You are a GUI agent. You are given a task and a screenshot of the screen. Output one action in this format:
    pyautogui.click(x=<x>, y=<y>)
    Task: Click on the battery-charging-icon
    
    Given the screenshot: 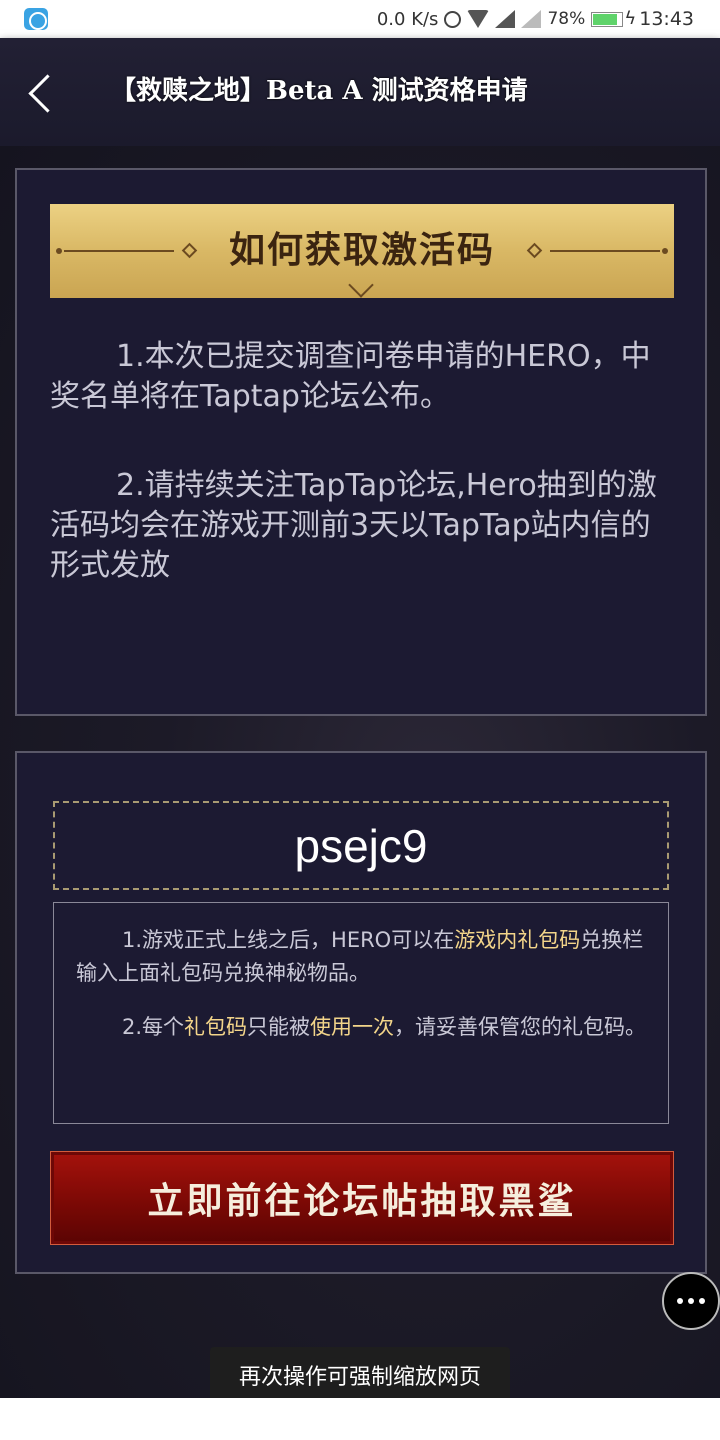 What is the action you would take?
    pyautogui.click(x=613, y=18)
    